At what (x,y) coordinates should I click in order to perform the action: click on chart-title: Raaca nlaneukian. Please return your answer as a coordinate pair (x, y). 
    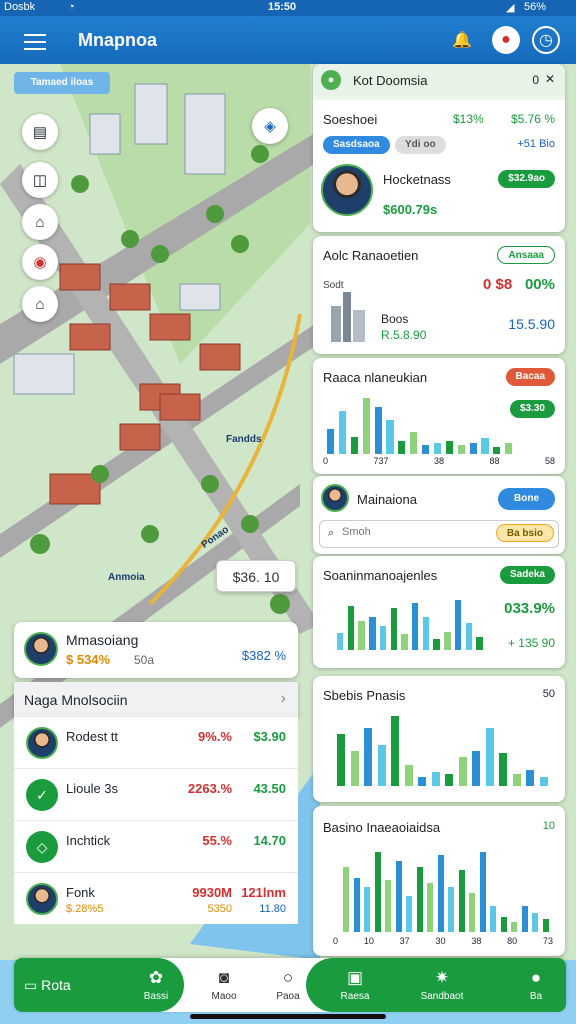
    Looking at the image, I should click on (375, 377).